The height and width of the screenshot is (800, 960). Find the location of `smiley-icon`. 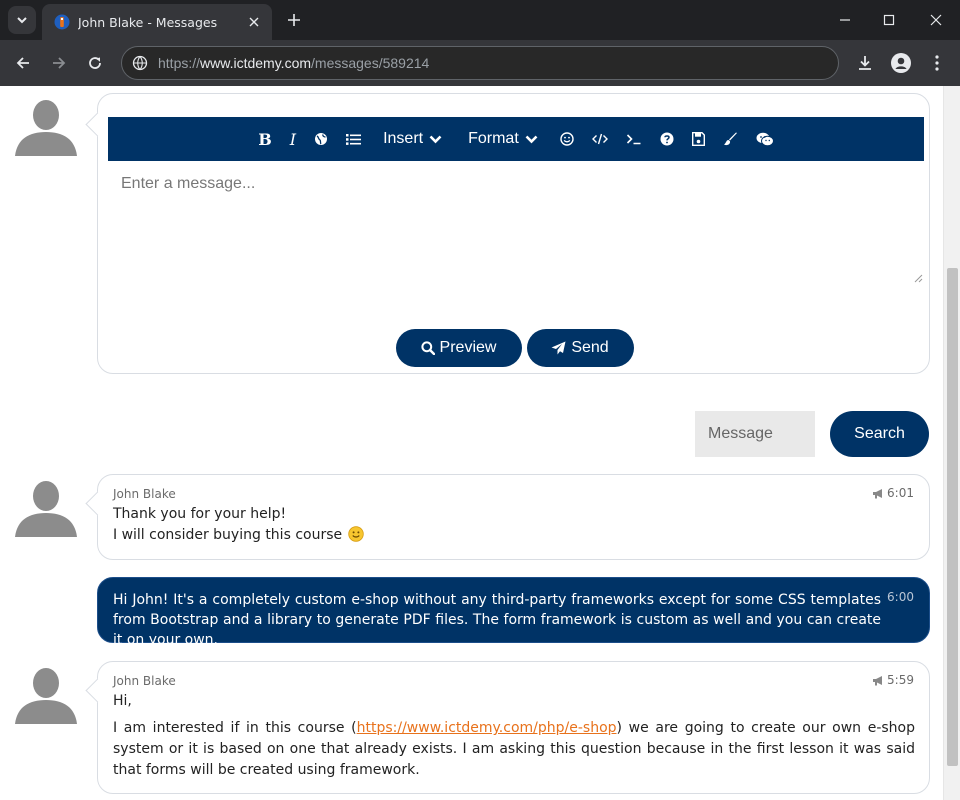

smiley-icon is located at coordinates (567, 139).